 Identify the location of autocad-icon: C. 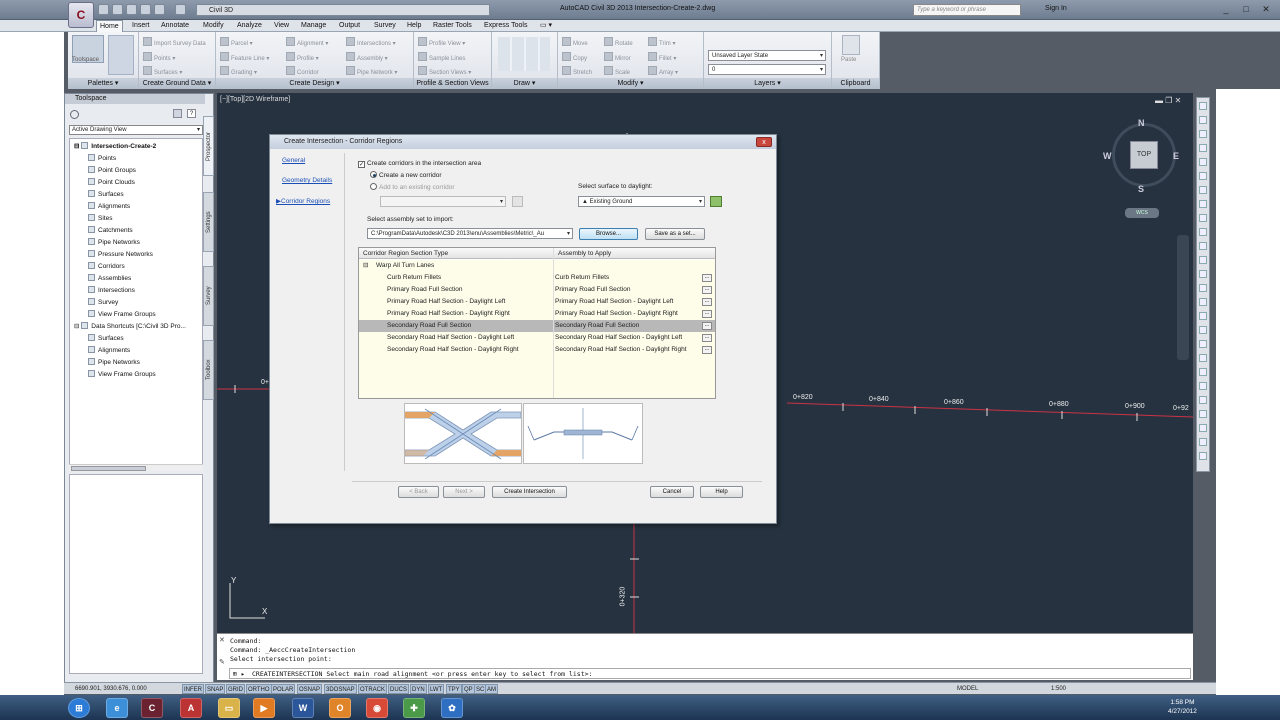
(152, 708).